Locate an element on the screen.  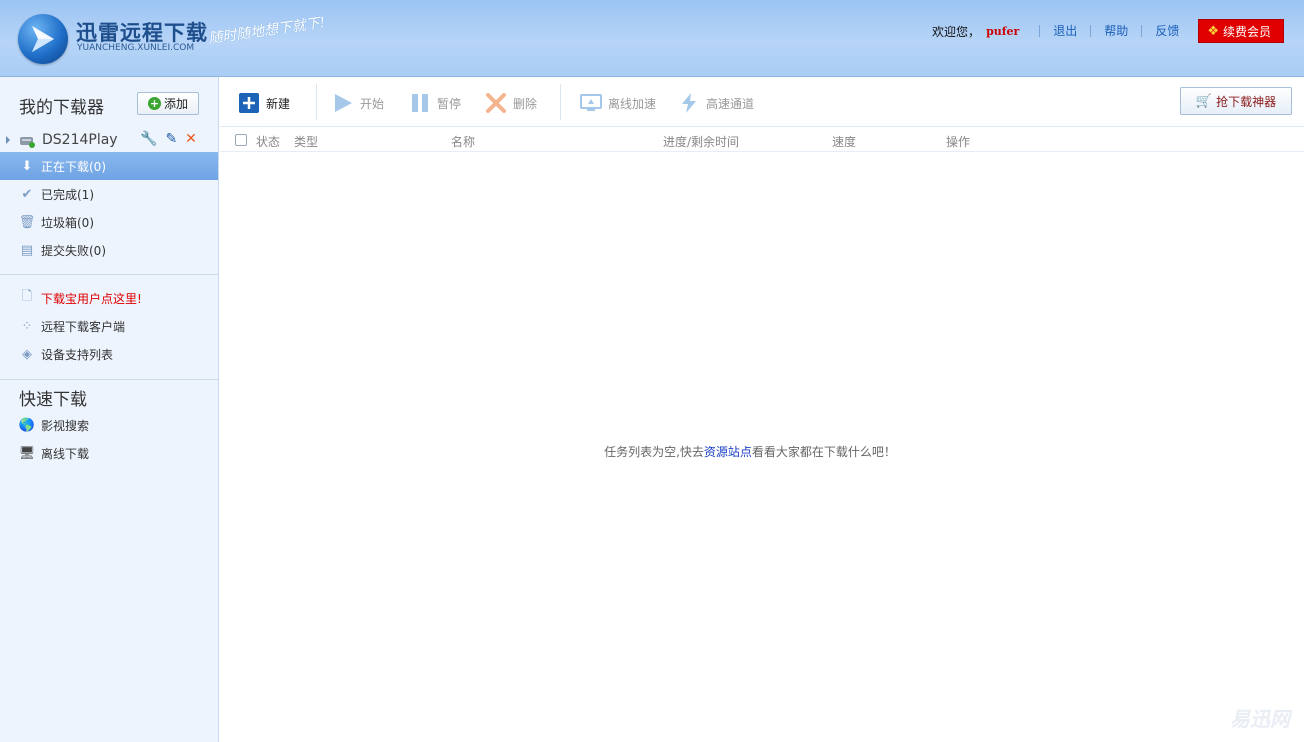
device-support-link: ◈ 设备支持列表 is located at coordinates (109, 354).